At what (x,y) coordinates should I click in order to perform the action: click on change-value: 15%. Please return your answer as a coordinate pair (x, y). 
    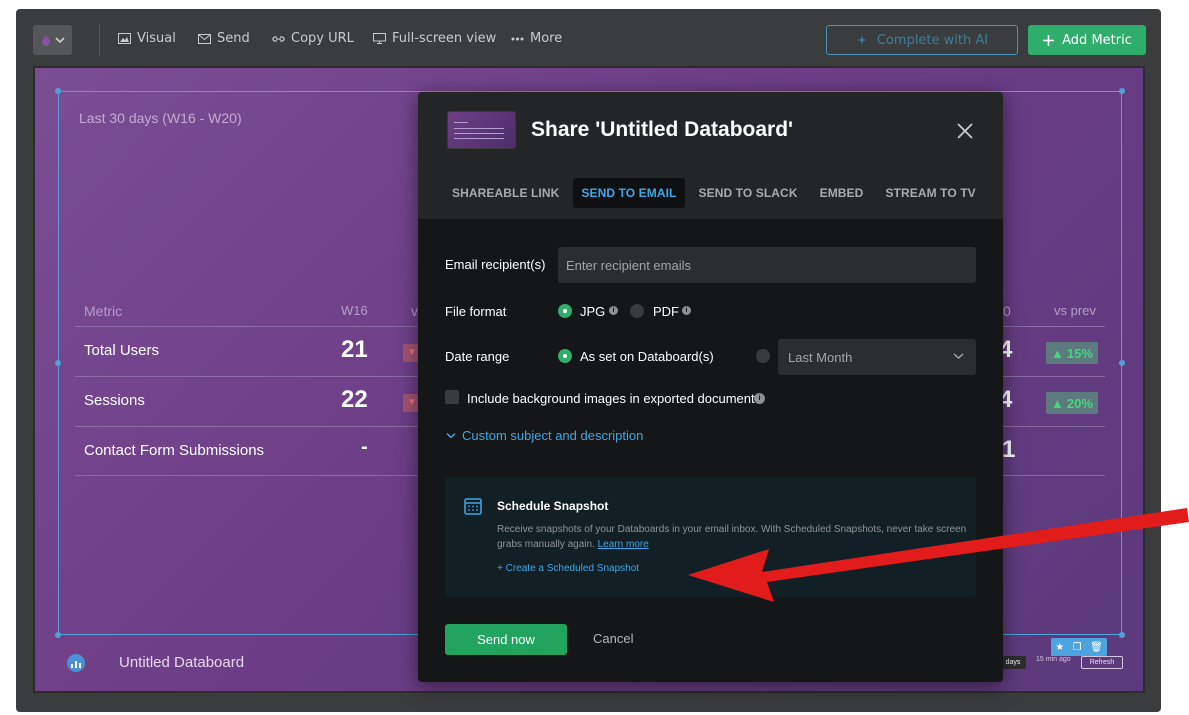
    Looking at the image, I should click on (1079, 353).